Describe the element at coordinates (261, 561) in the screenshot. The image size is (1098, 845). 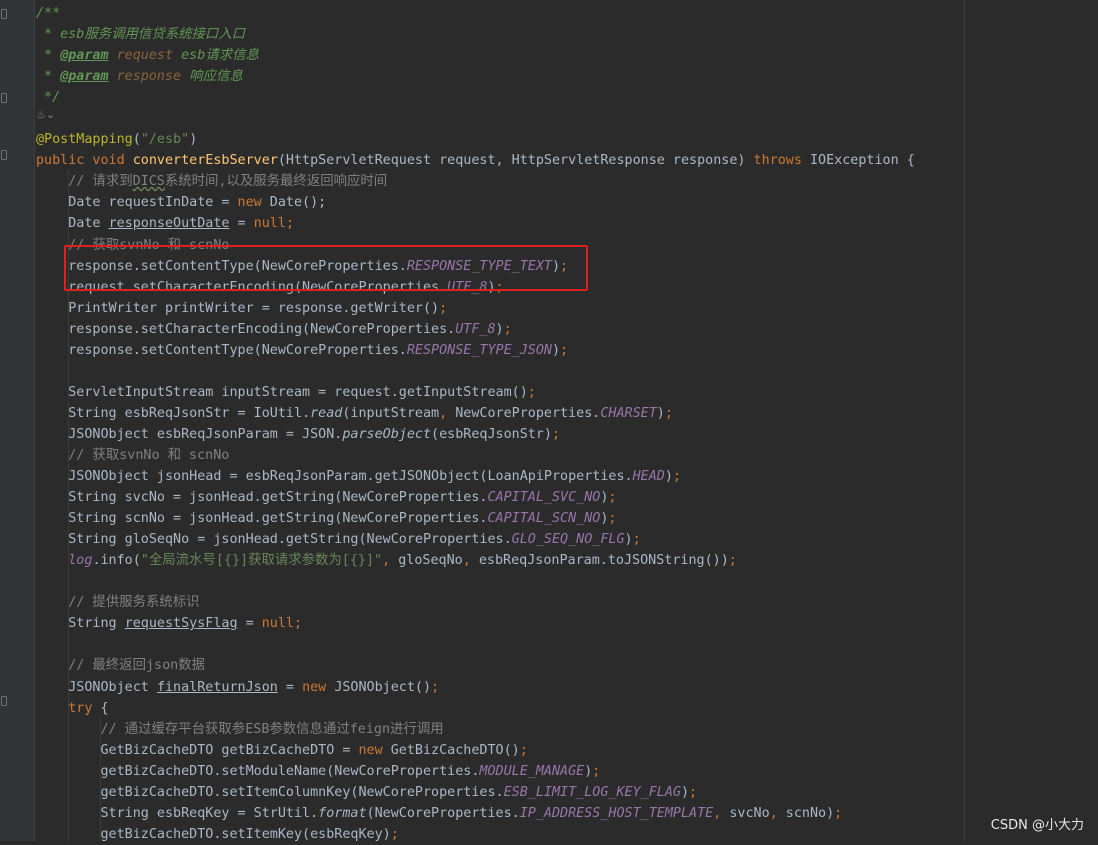
I see `code-token: "全局流水号[{}]获取请求参数为[{}]"` at that location.